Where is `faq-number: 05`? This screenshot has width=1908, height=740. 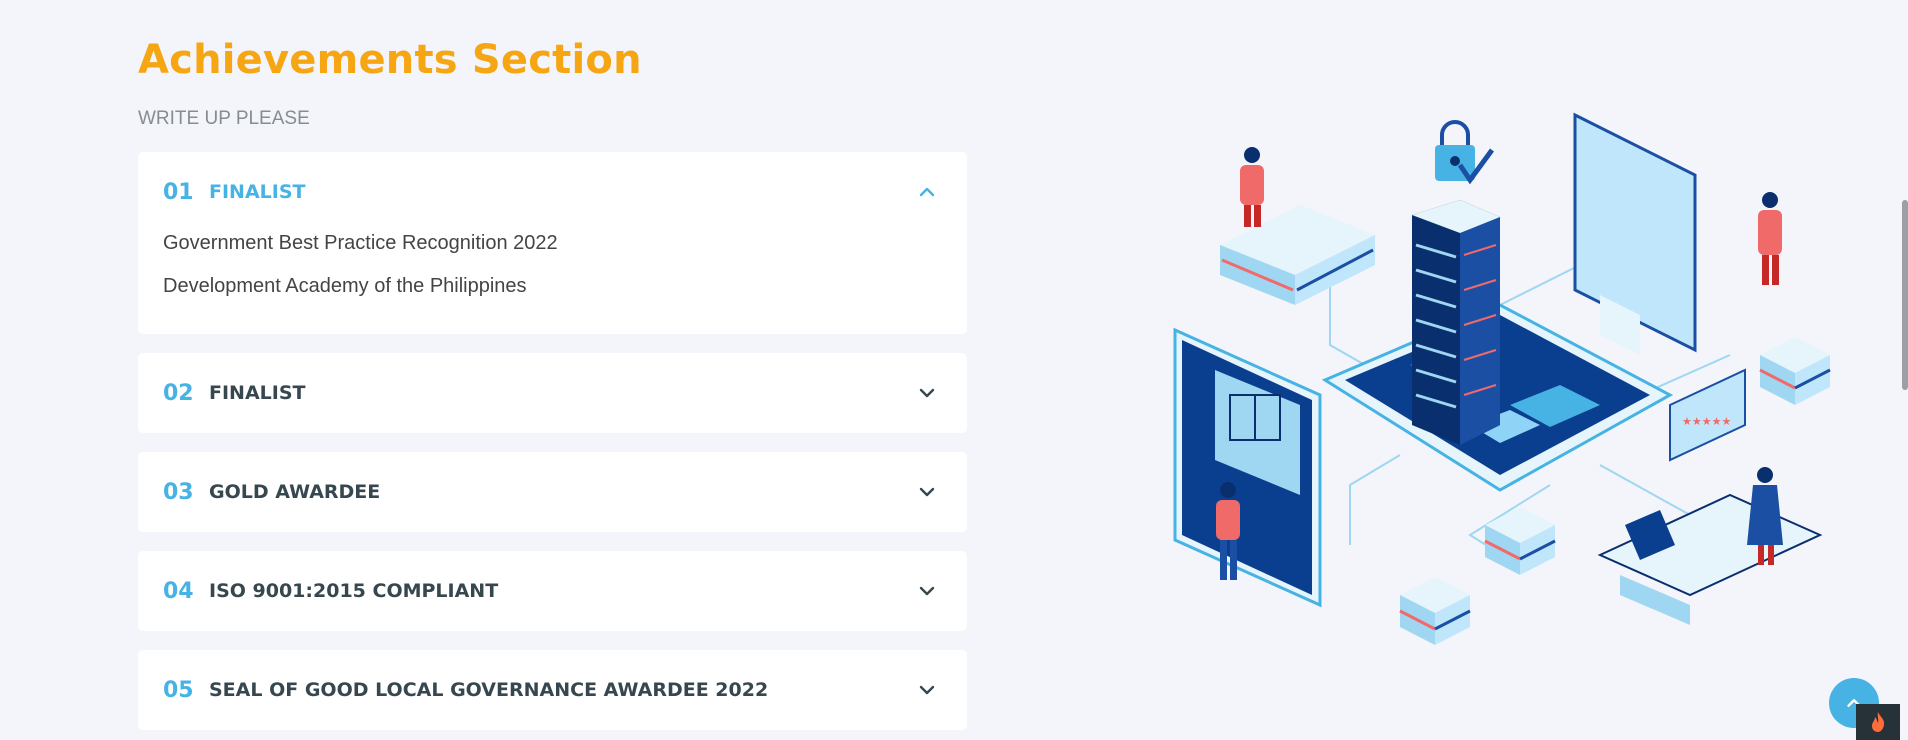
faq-number: 05 is located at coordinates (178, 690).